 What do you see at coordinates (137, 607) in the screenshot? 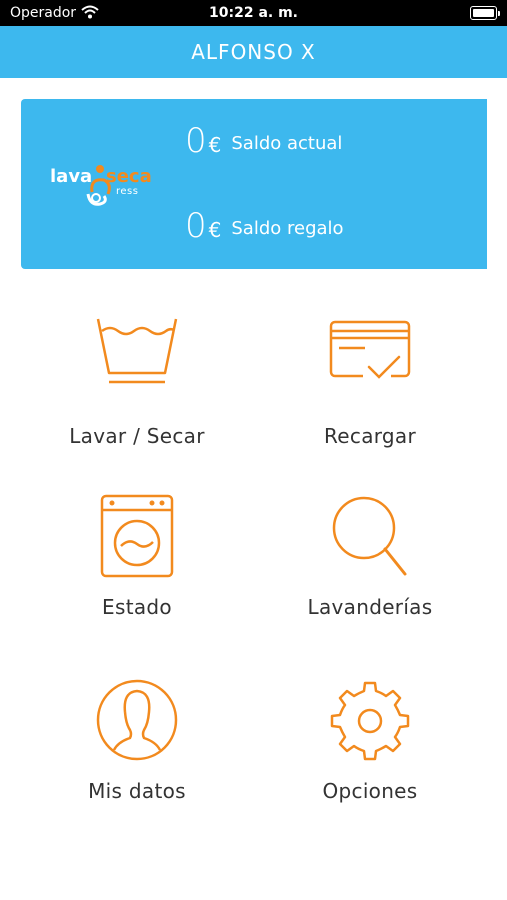
I see `status-label: Estado` at bounding box center [137, 607].